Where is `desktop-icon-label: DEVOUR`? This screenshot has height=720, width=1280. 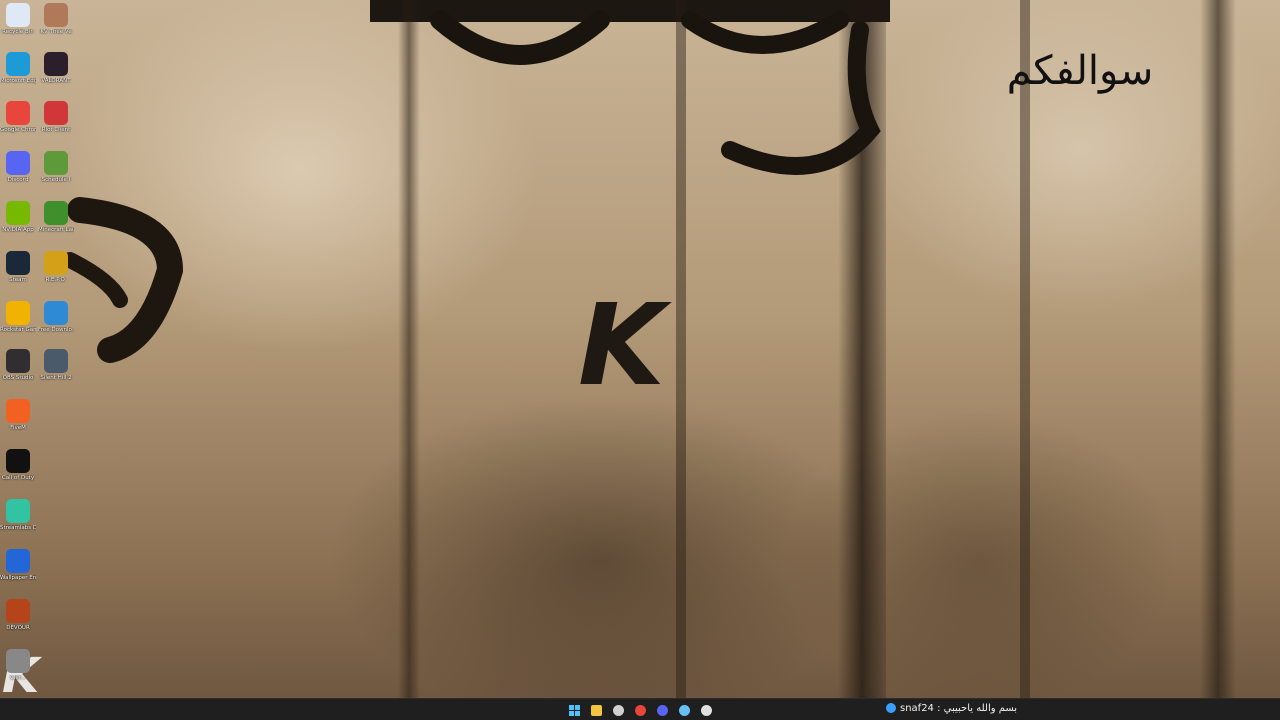
desktop-icon-label: DEVOUR is located at coordinates (18, 628).